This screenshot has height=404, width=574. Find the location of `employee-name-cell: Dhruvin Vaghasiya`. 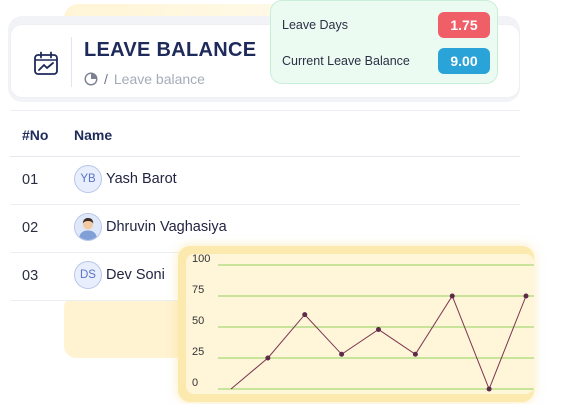

employee-name-cell: Dhruvin Vaghasiya is located at coordinates (150, 227).